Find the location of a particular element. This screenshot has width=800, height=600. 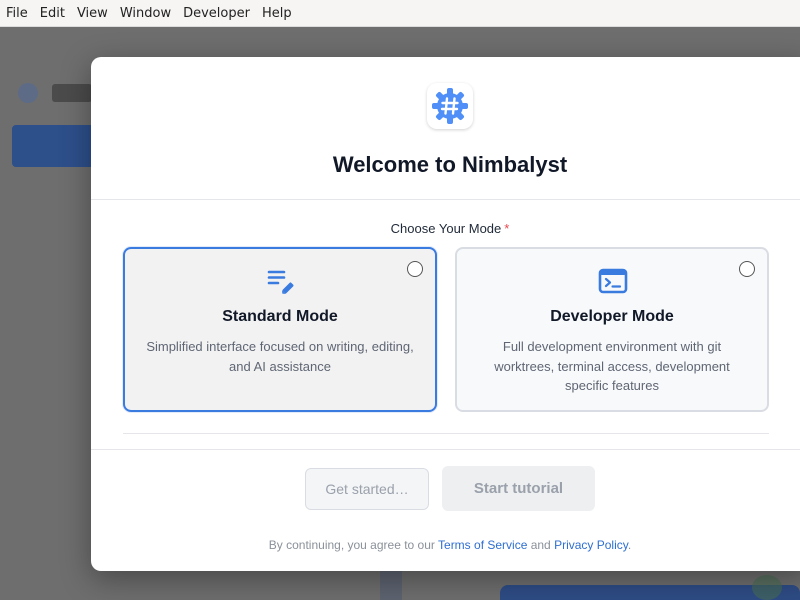

menu-help: Help is located at coordinates (277, 13).